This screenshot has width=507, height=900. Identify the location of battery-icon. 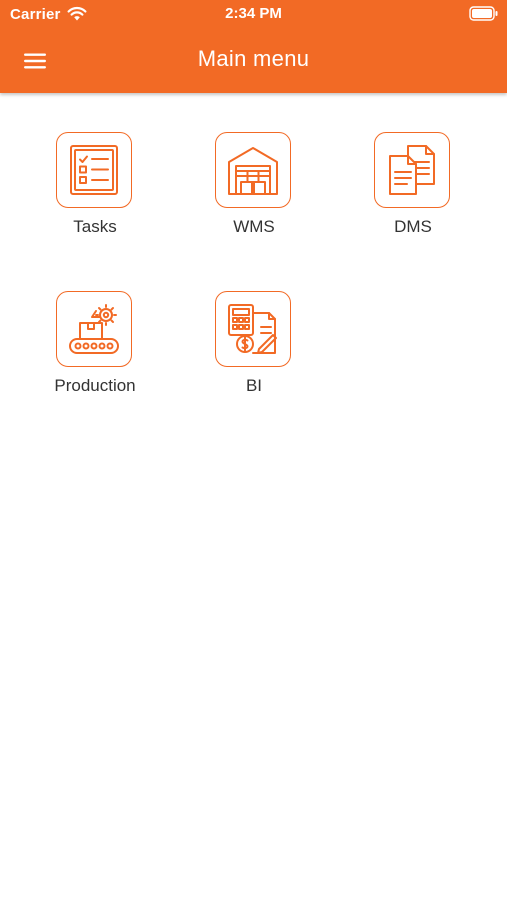
(483, 13).